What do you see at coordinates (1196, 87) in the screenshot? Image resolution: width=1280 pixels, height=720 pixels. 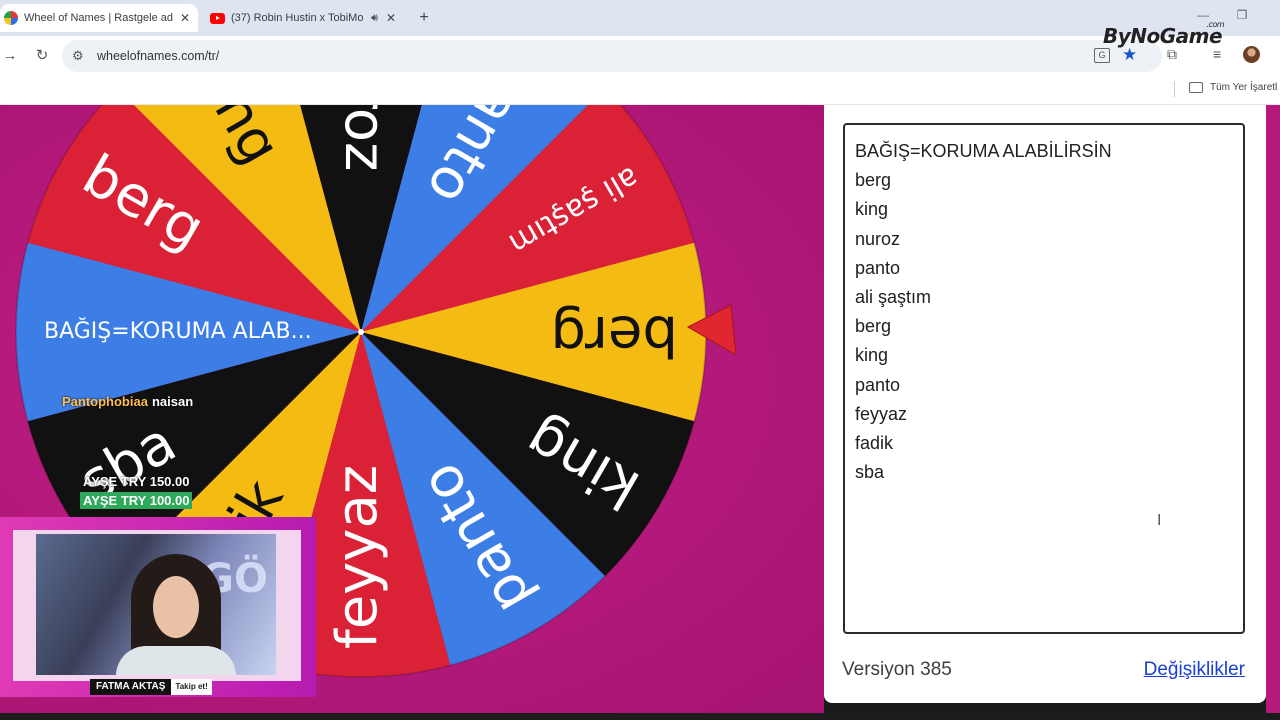 I see `folder-icon` at bounding box center [1196, 87].